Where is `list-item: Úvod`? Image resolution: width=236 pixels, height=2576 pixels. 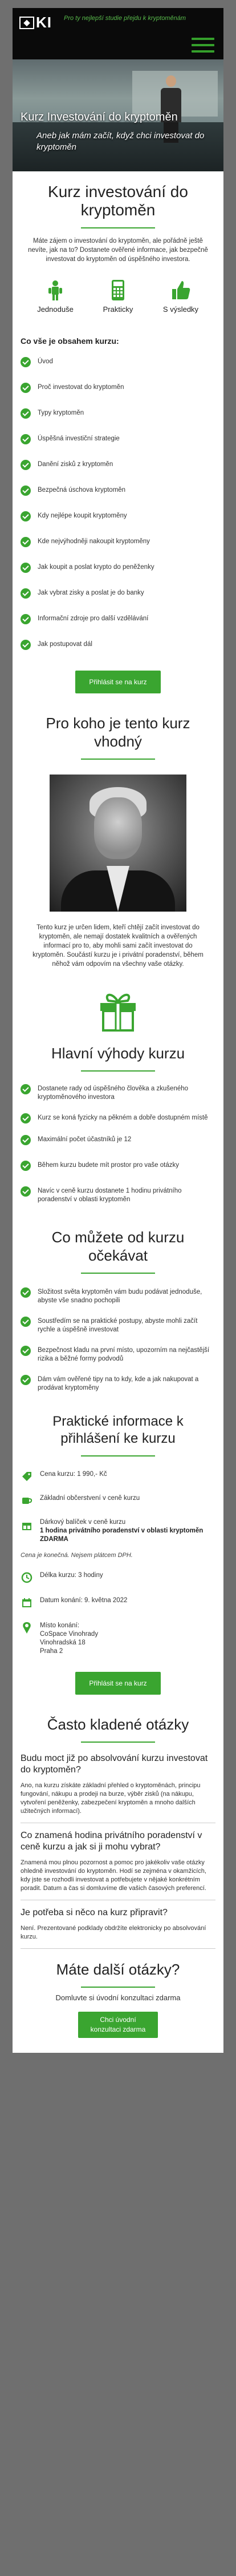
list-item: Úvod is located at coordinates (118, 362).